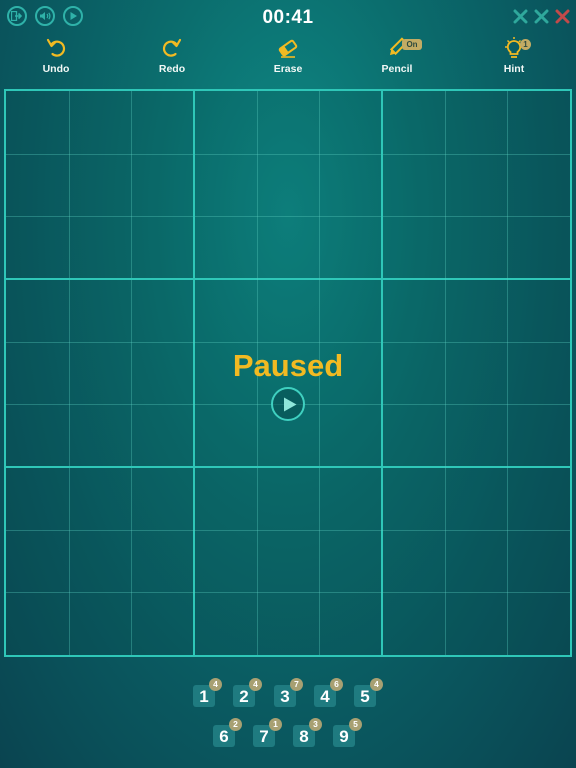 Image resolution: width=576 pixels, height=768 pixels. I want to click on number-key-8: 83, so click(307, 732).